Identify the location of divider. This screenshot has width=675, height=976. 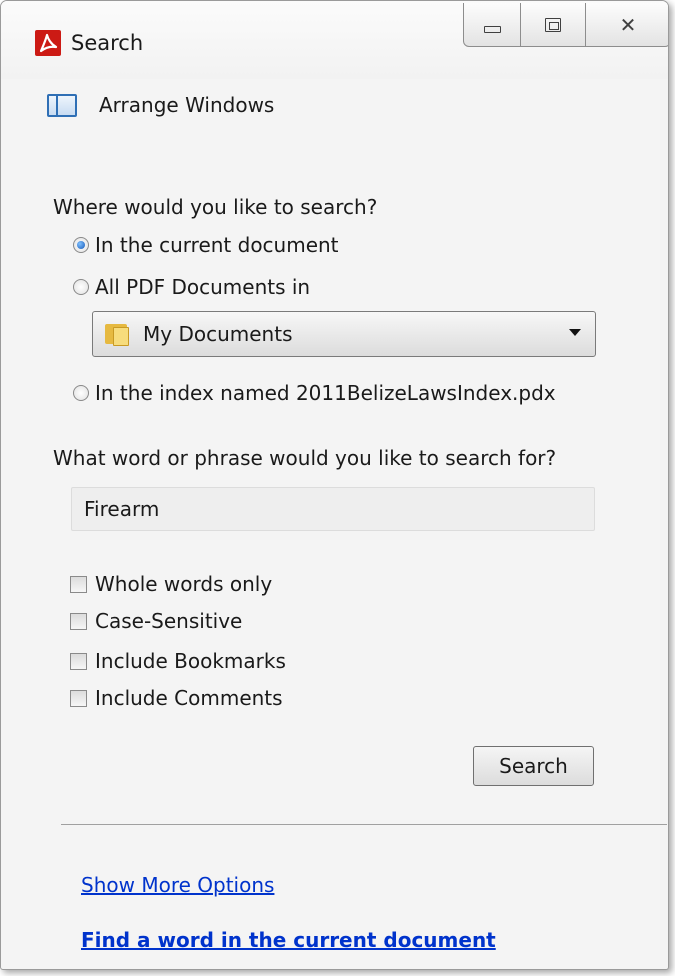
(364, 824).